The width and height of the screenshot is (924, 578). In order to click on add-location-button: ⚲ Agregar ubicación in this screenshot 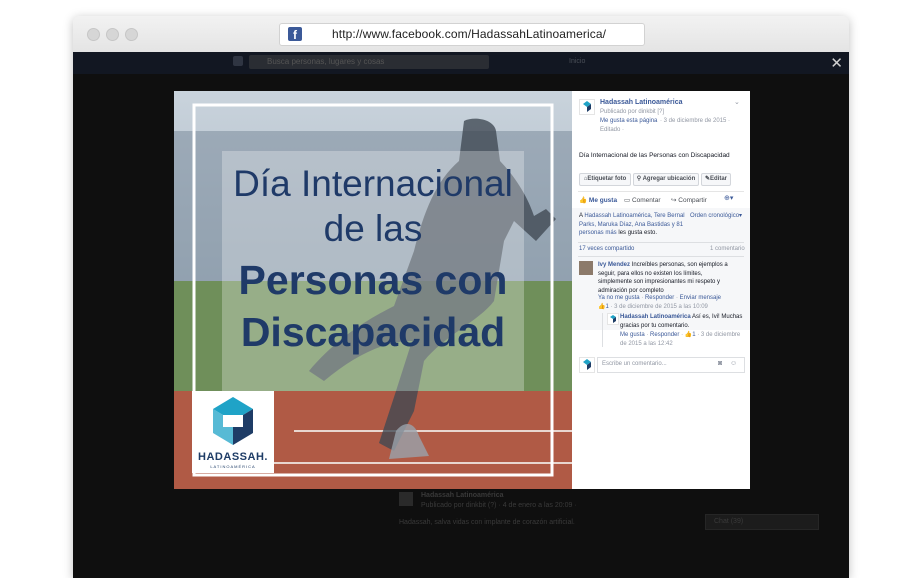, I will do `click(666, 179)`.